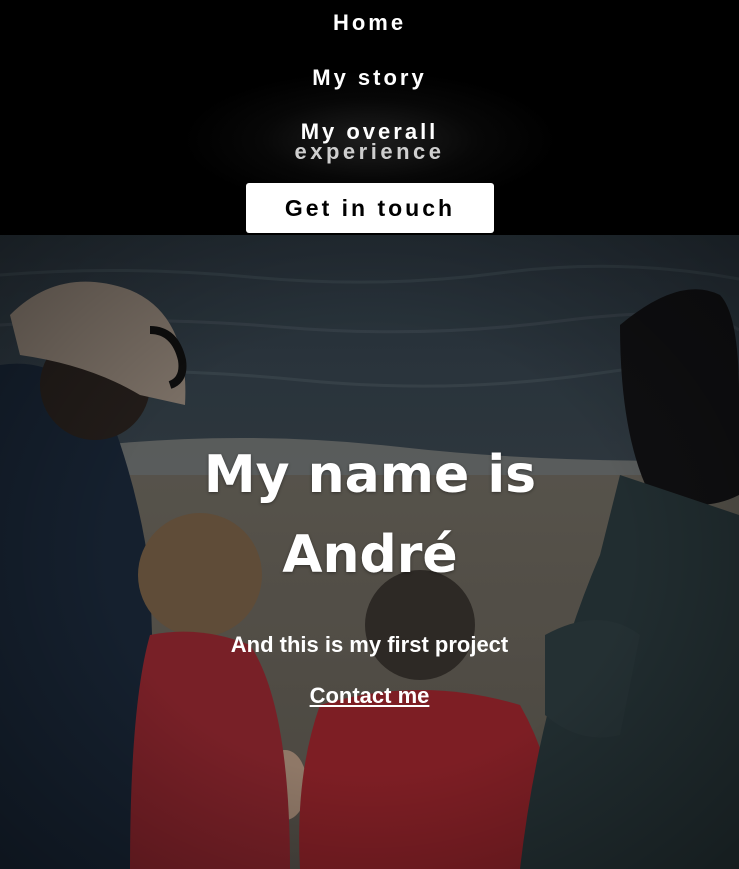 This screenshot has width=739, height=869. Describe the element at coordinates (369, 78) in the screenshot. I see `nav-link-my-story: My story` at that location.